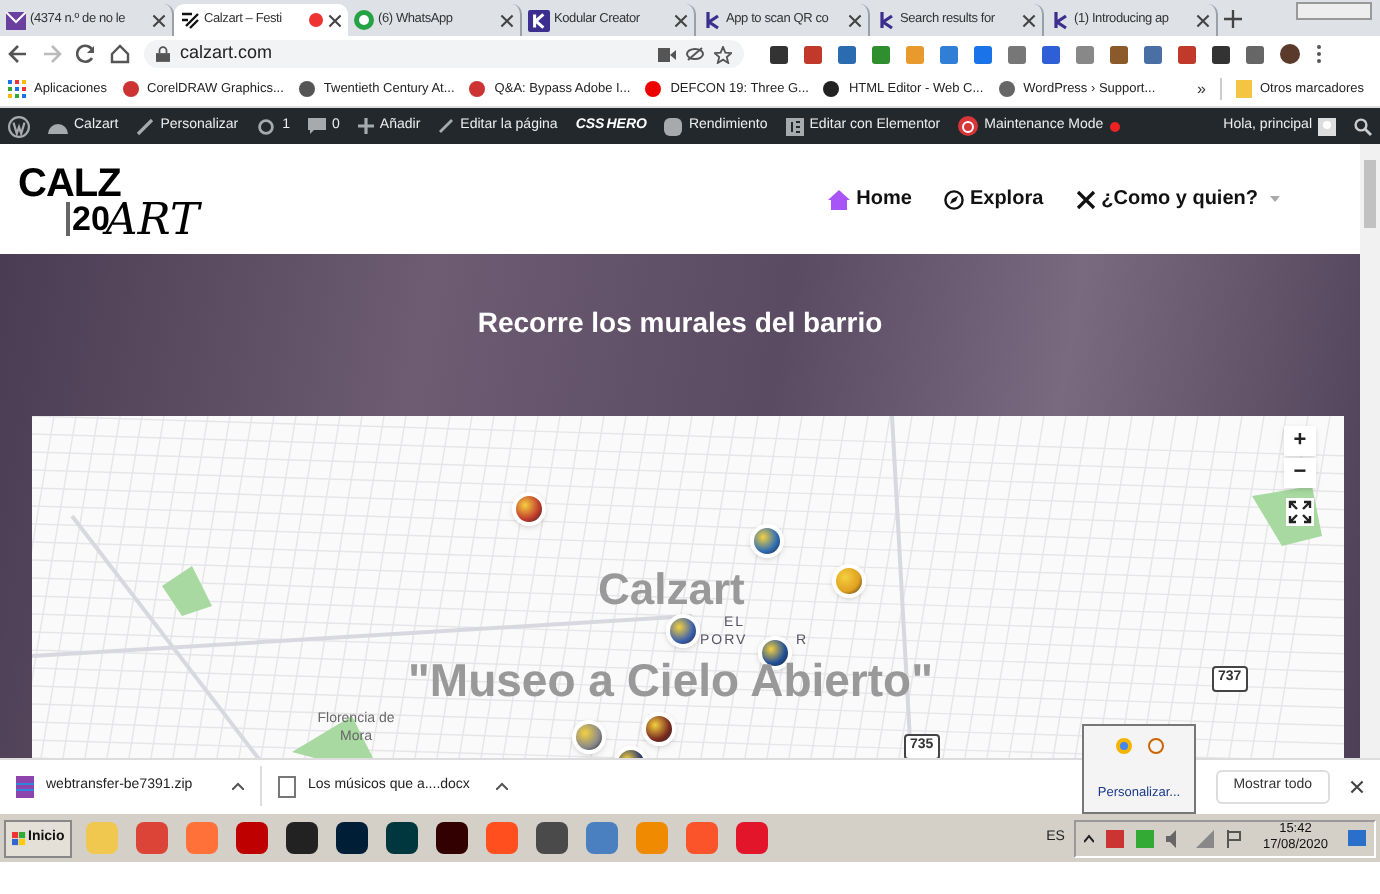 The height and width of the screenshot is (894, 1380). What do you see at coordinates (446, 126) in the screenshot?
I see `pencil-icon` at bounding box center [446, 126].